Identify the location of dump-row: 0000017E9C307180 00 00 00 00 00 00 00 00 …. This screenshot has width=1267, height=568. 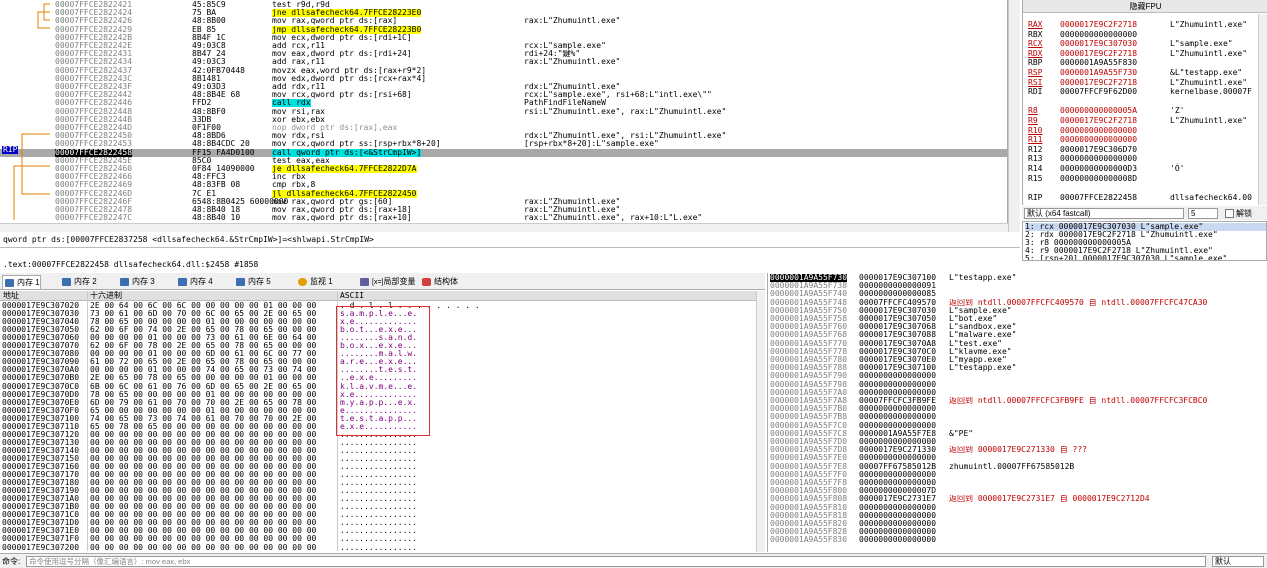
(382, 483).